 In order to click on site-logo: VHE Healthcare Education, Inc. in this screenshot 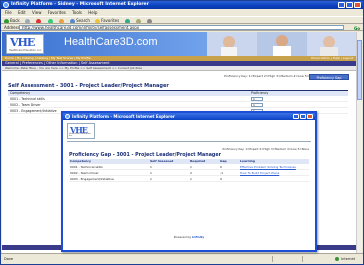, I will do `click(25, 44)`.